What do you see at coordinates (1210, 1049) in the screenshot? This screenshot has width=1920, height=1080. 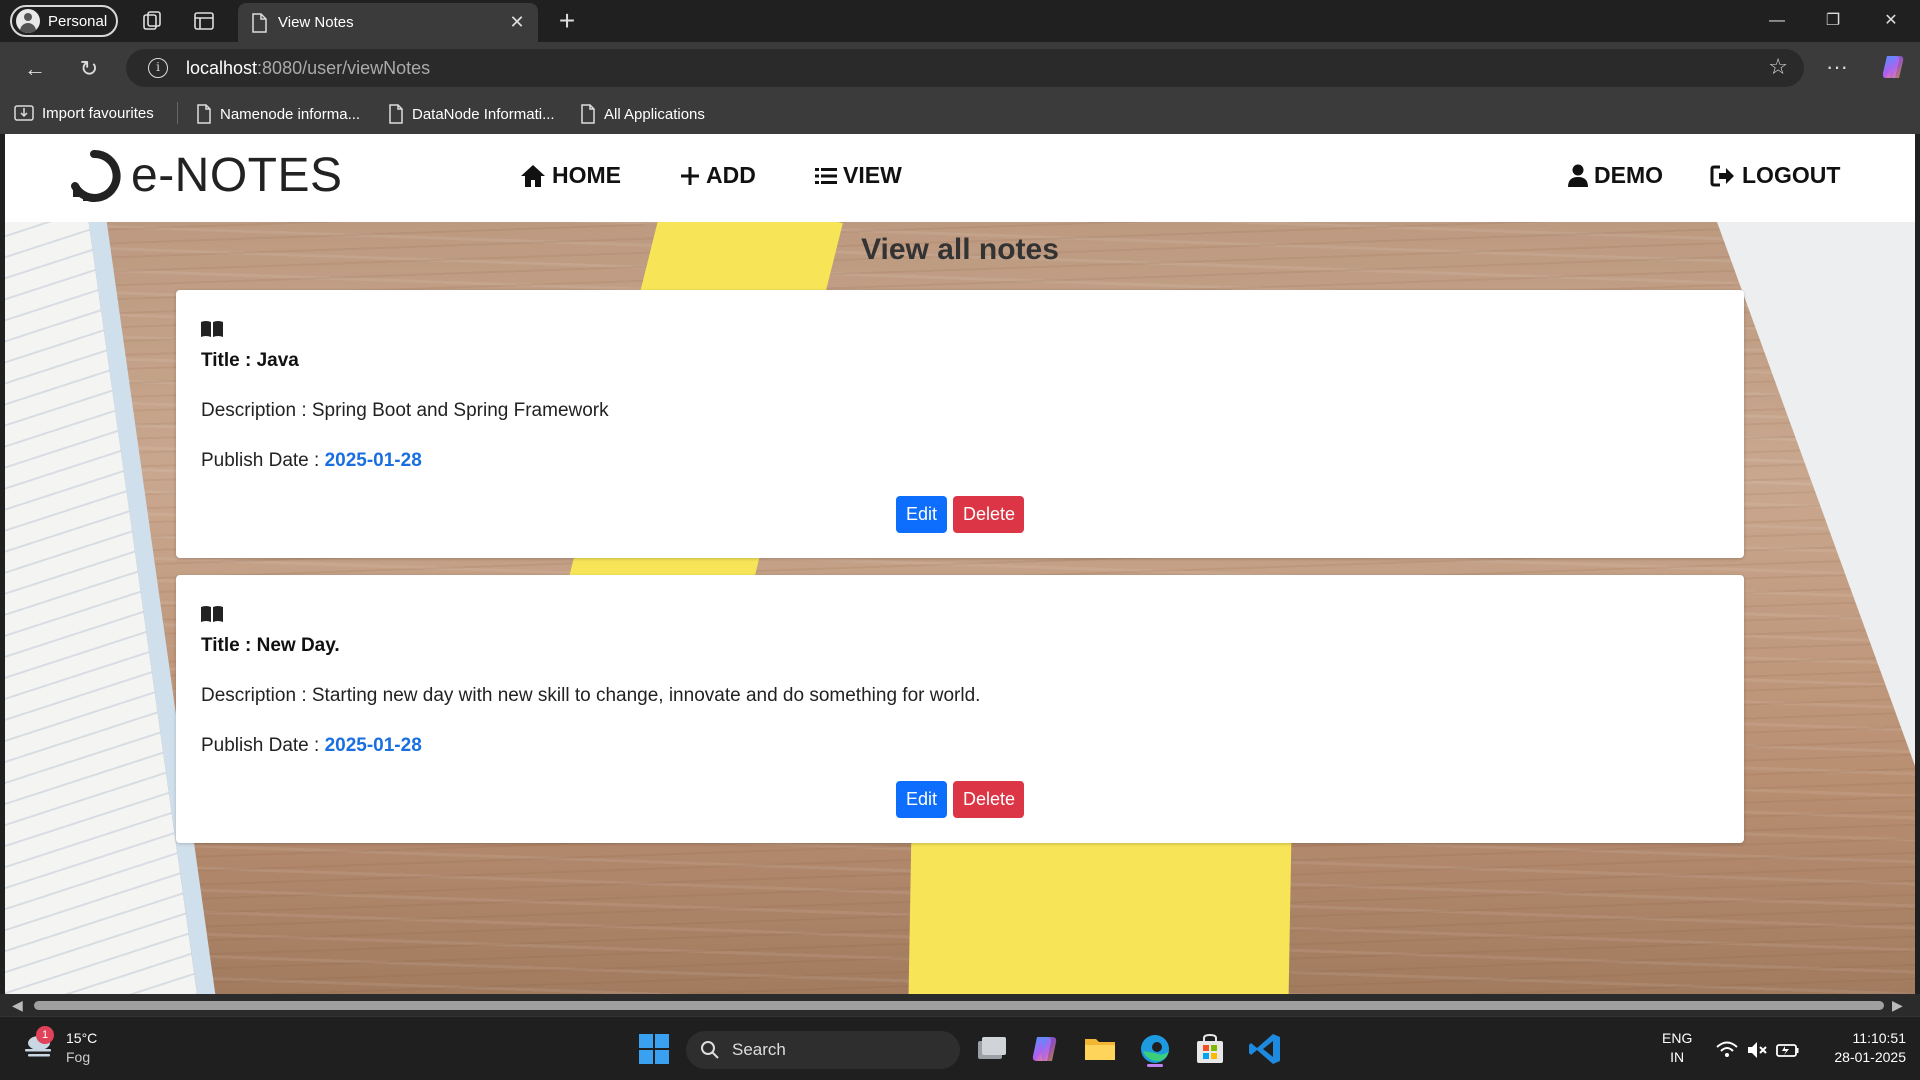 I see `microsoft-store-icon` at bounding box center [1210, 1049].